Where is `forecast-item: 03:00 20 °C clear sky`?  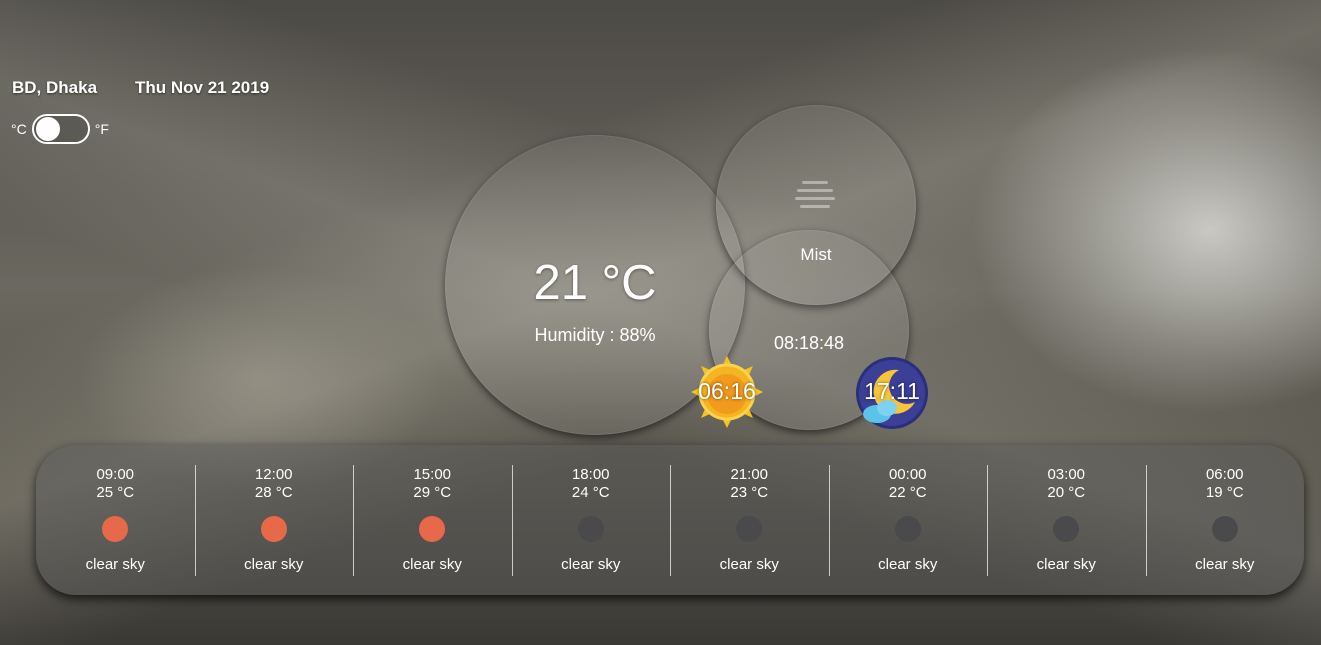 forecast-item: 03:00 20 °C clear sky is located at coordinates (1066, 520).